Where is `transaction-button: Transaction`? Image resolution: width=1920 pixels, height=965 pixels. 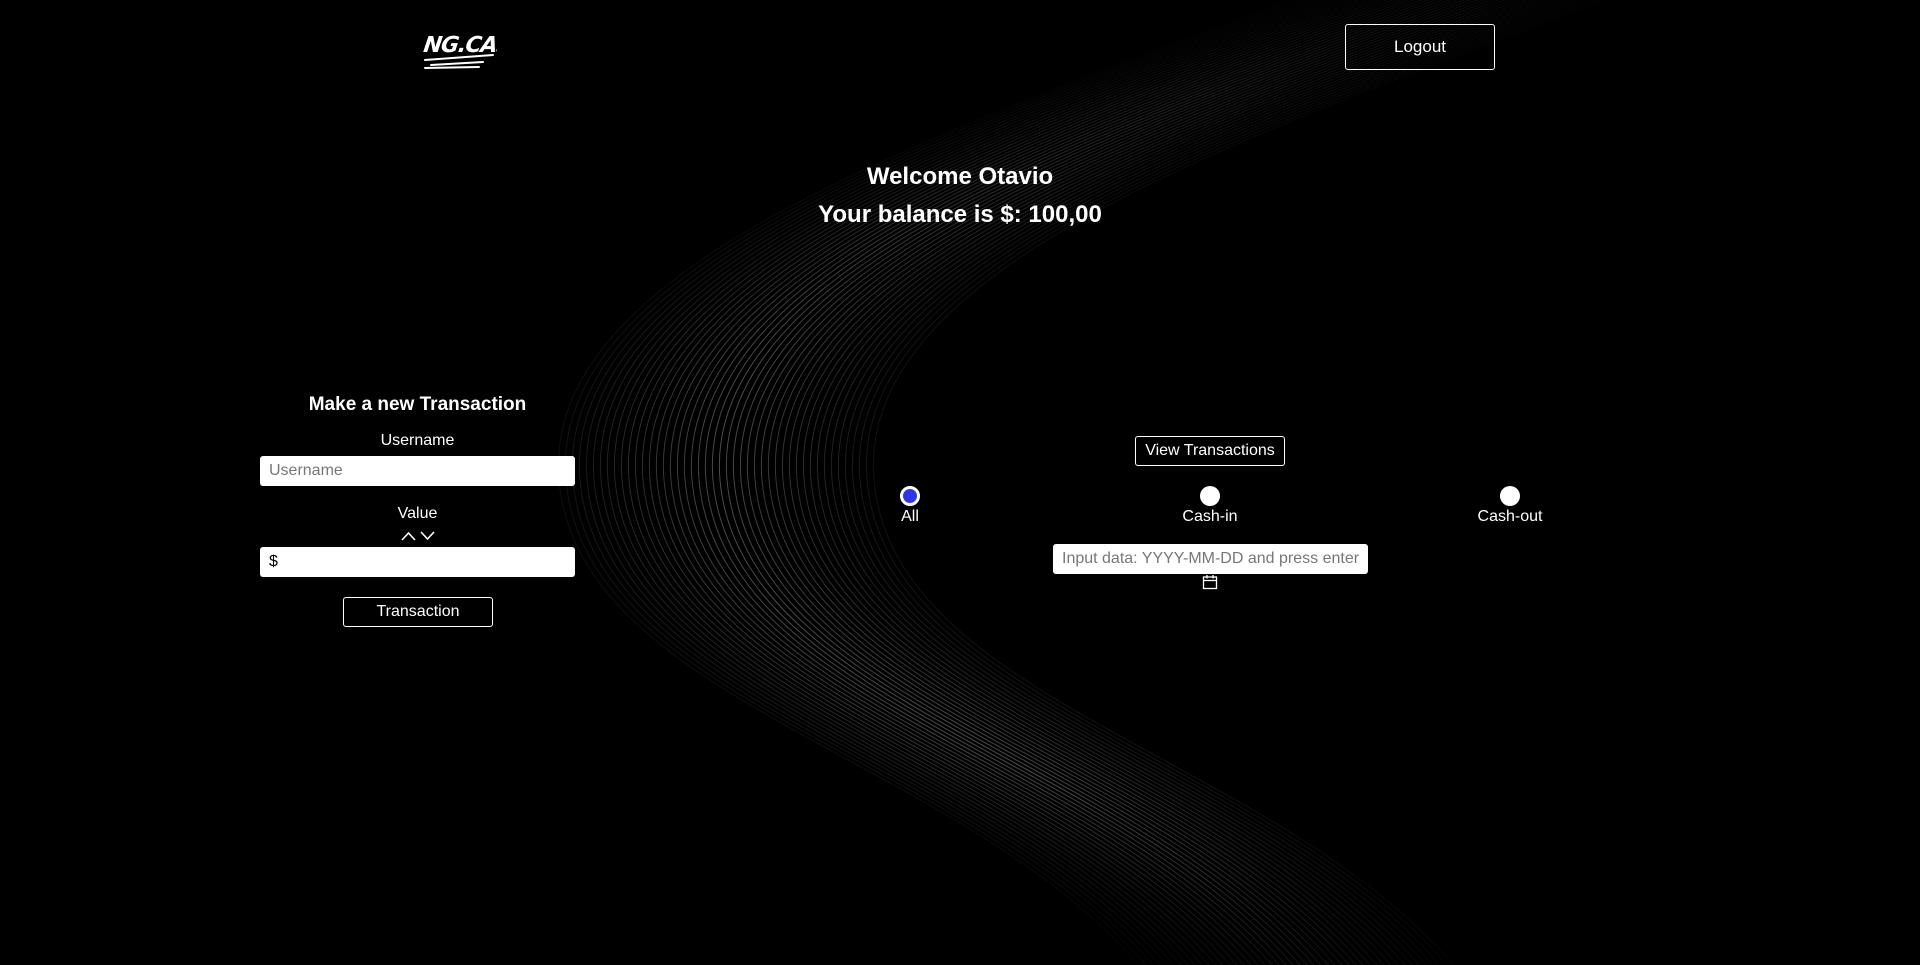
transaction-button: Transaction is located at coordinates (418, 612).